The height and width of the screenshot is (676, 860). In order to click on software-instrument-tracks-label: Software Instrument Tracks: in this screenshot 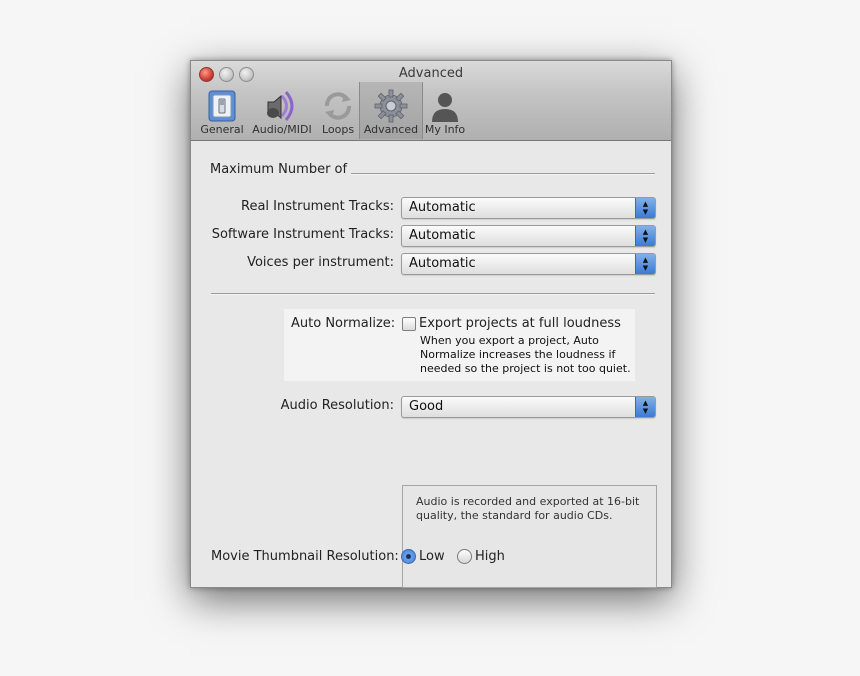, I will do `click(302, 234)`.